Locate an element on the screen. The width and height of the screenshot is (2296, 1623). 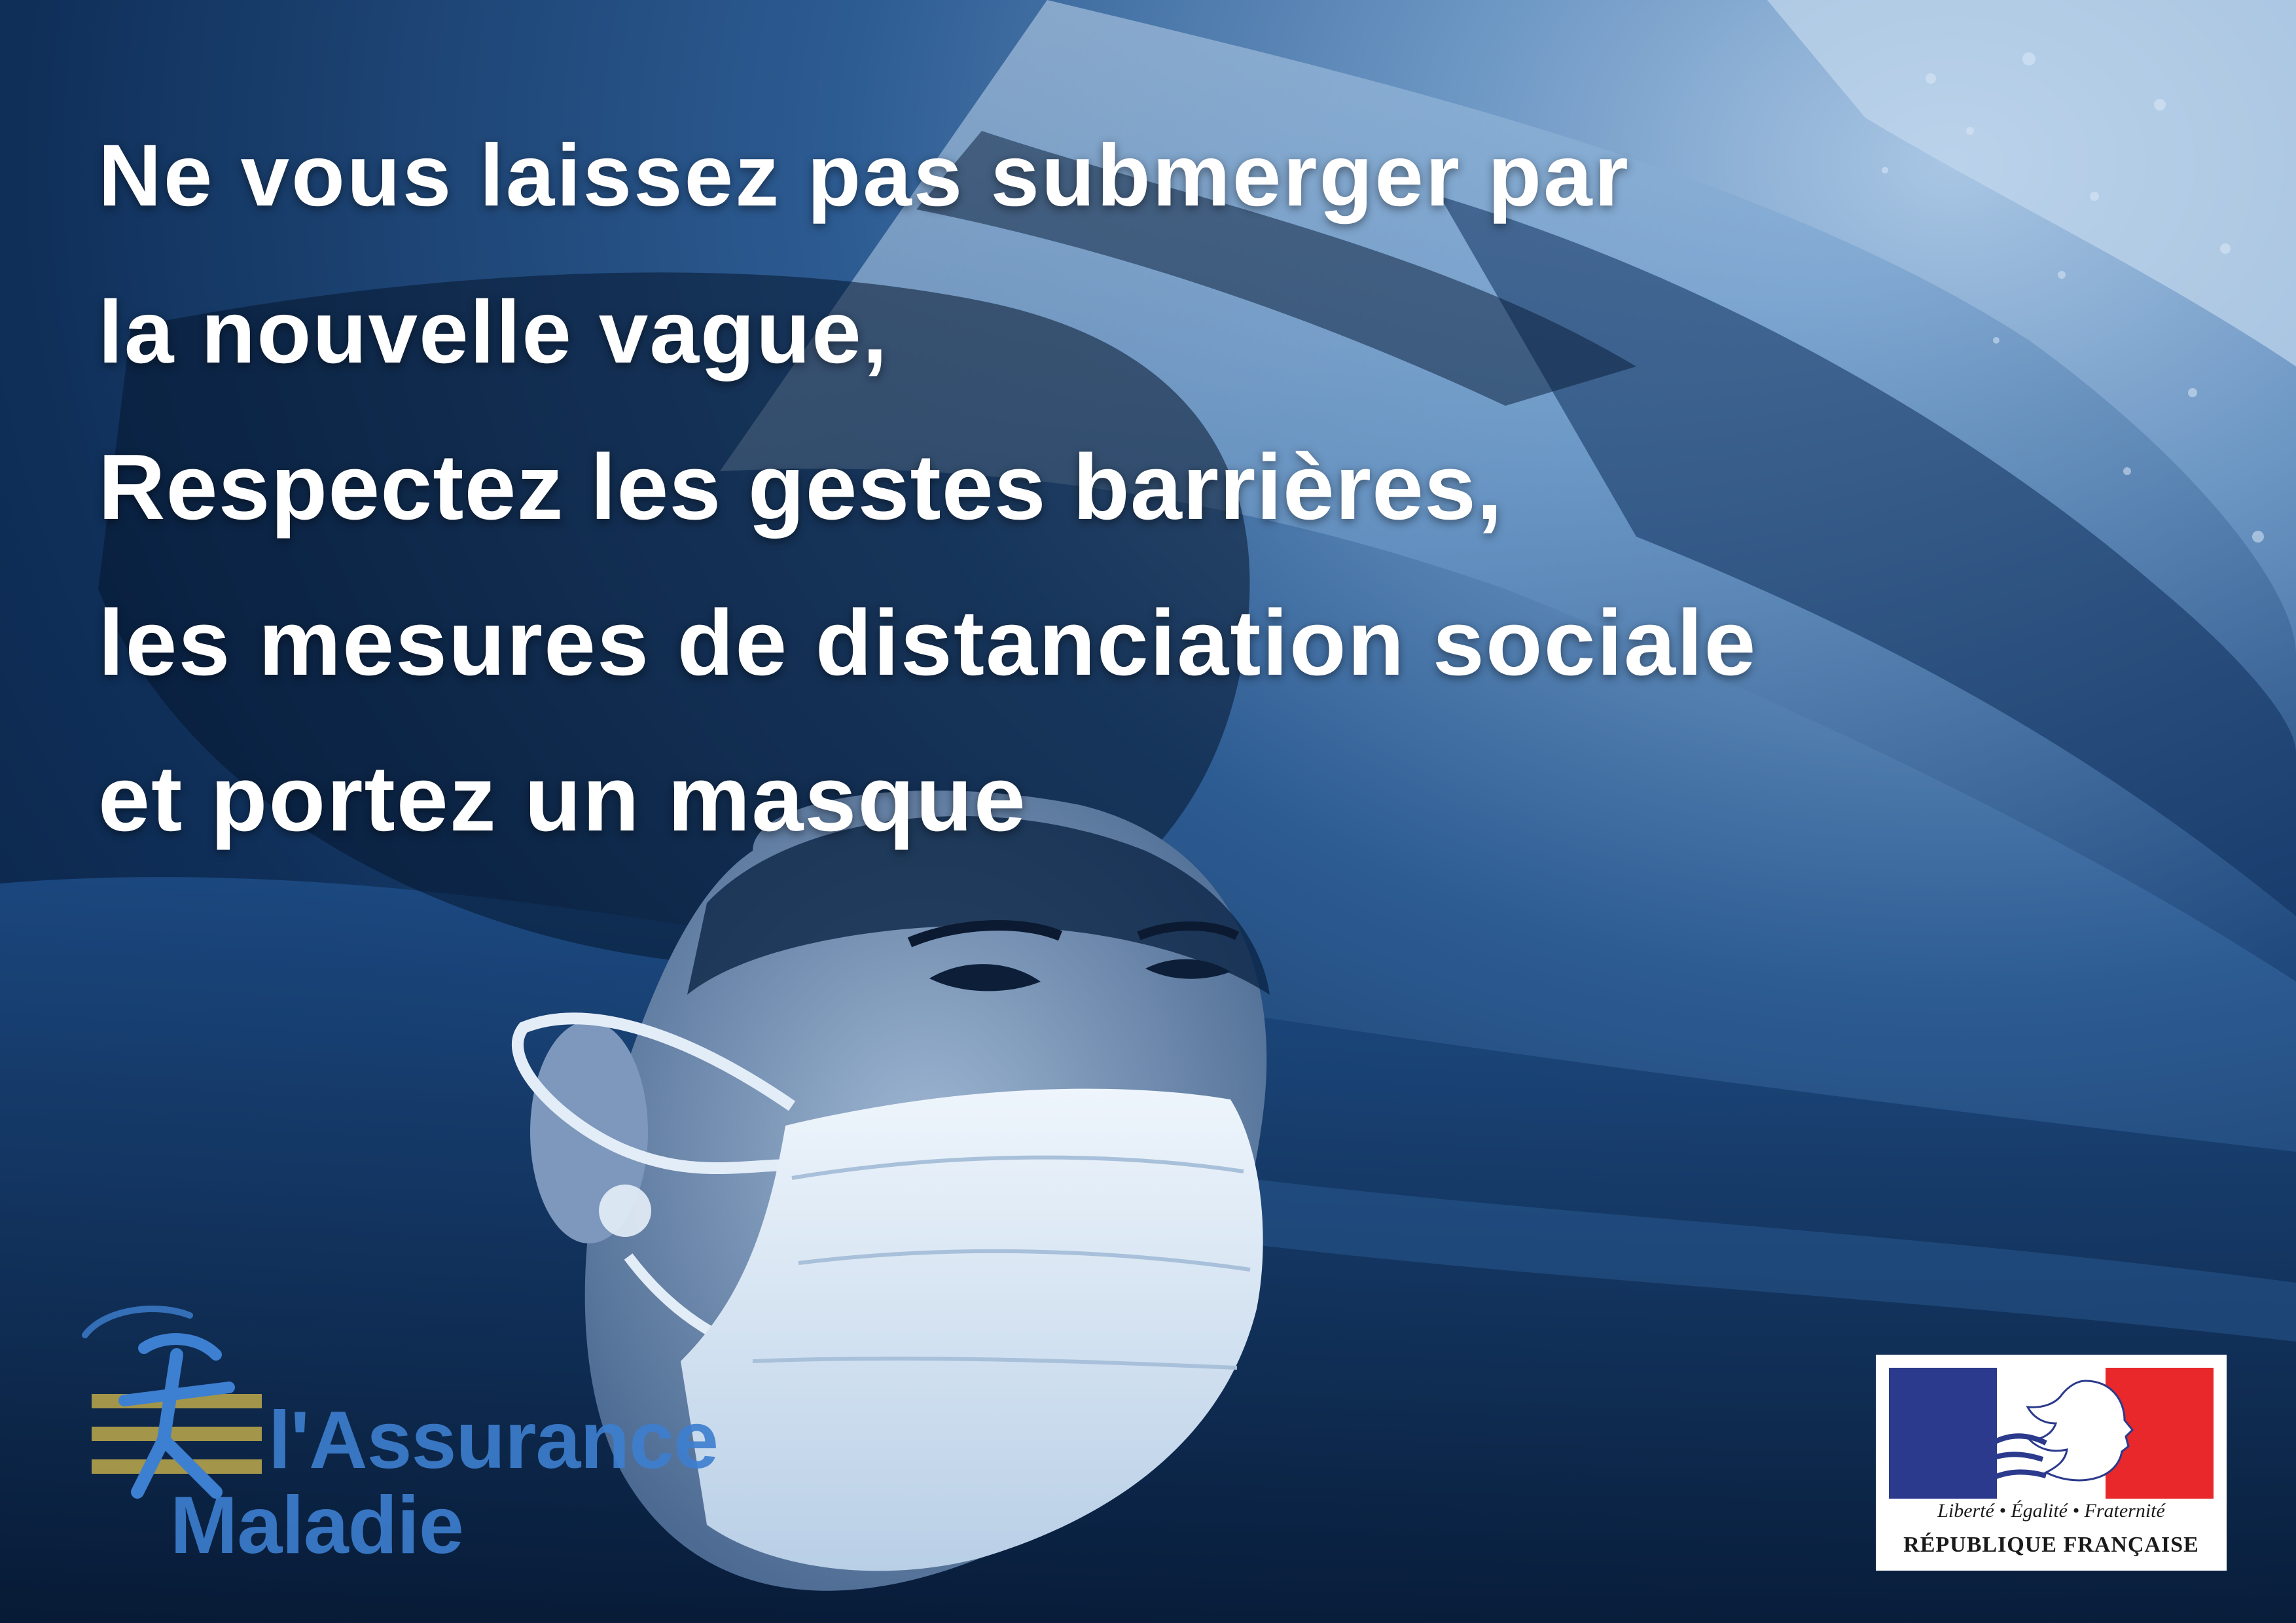
marianne-flag-icon is located at coordinates (2051, 1434).